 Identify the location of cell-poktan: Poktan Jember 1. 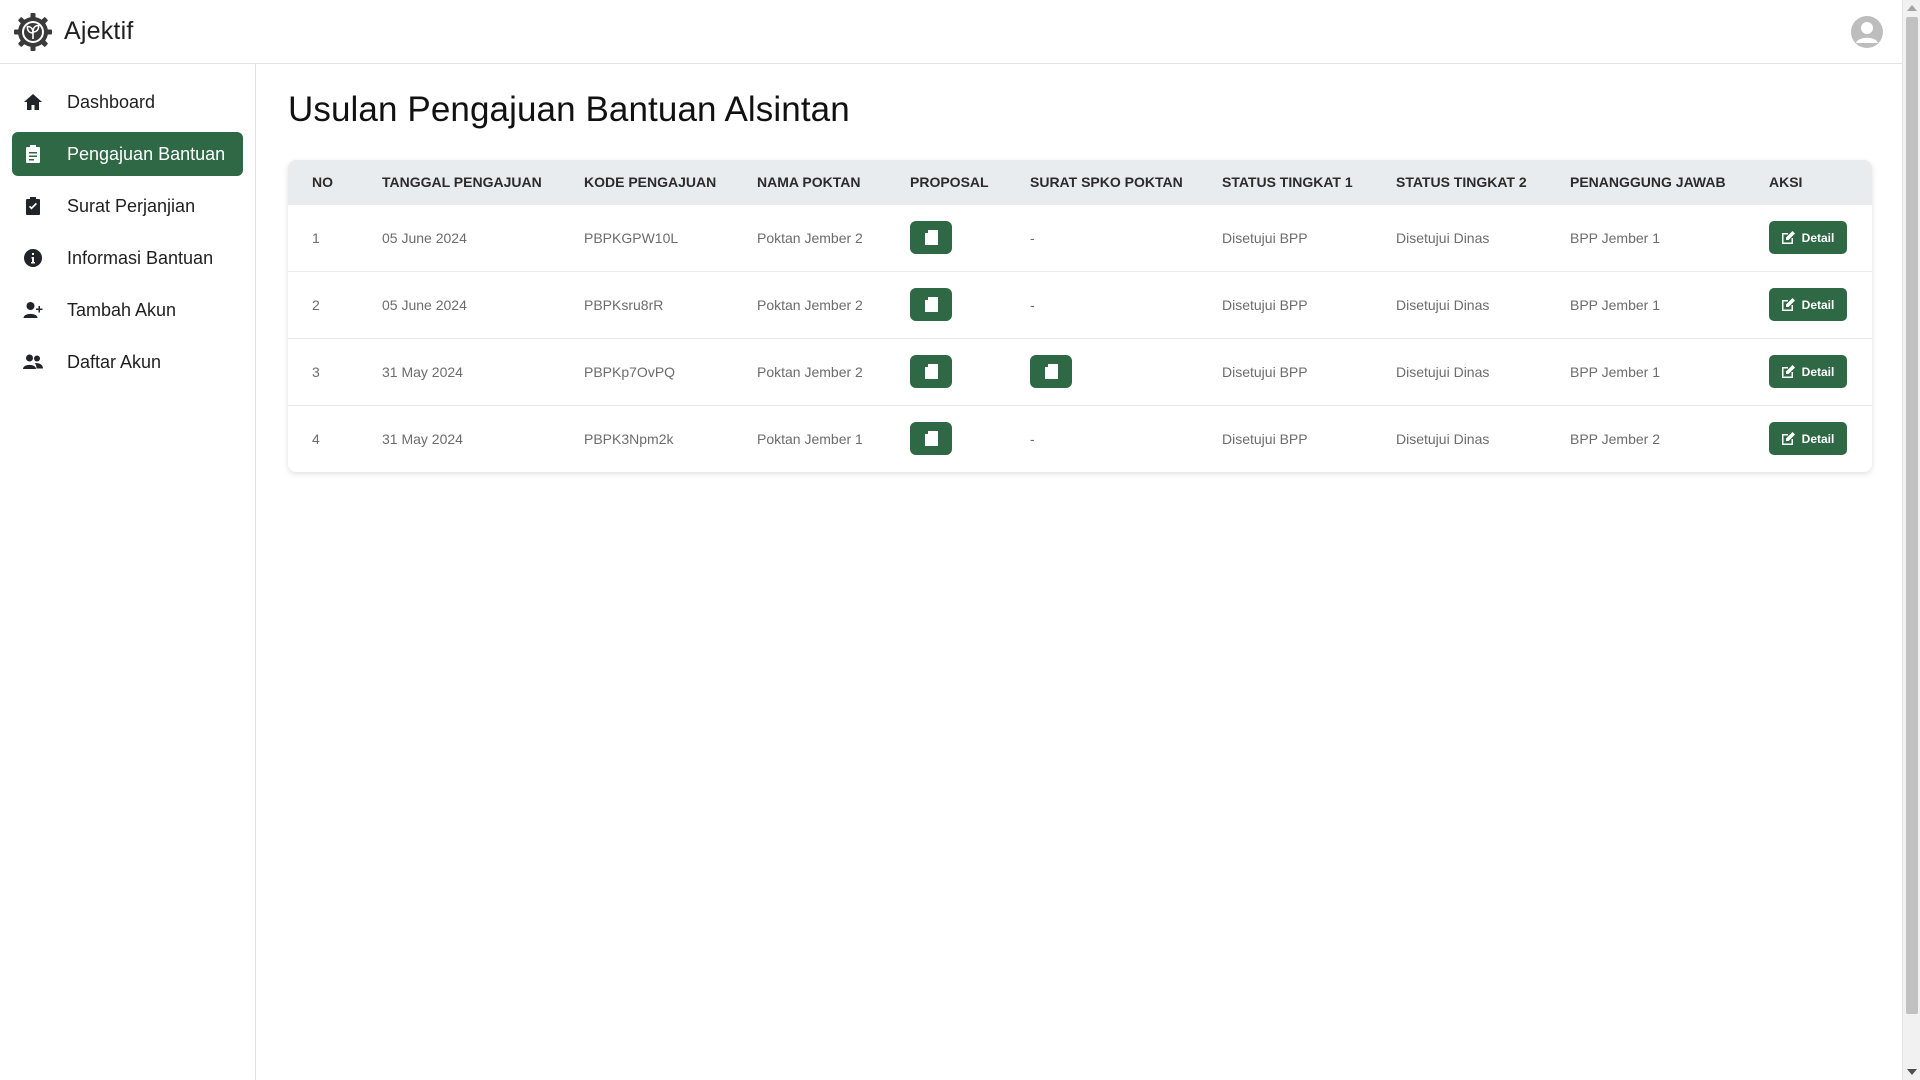
(810, 438).